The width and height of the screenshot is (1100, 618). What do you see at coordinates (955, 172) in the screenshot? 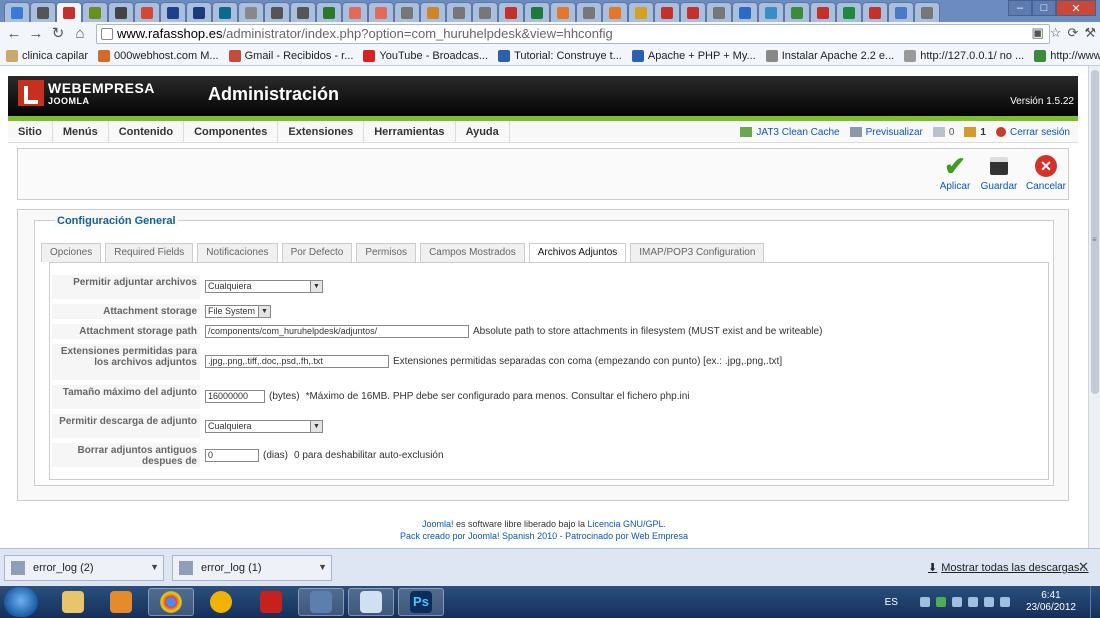
I see `apply-button: ✔ Aplicar` at bounding box center [955, 172].